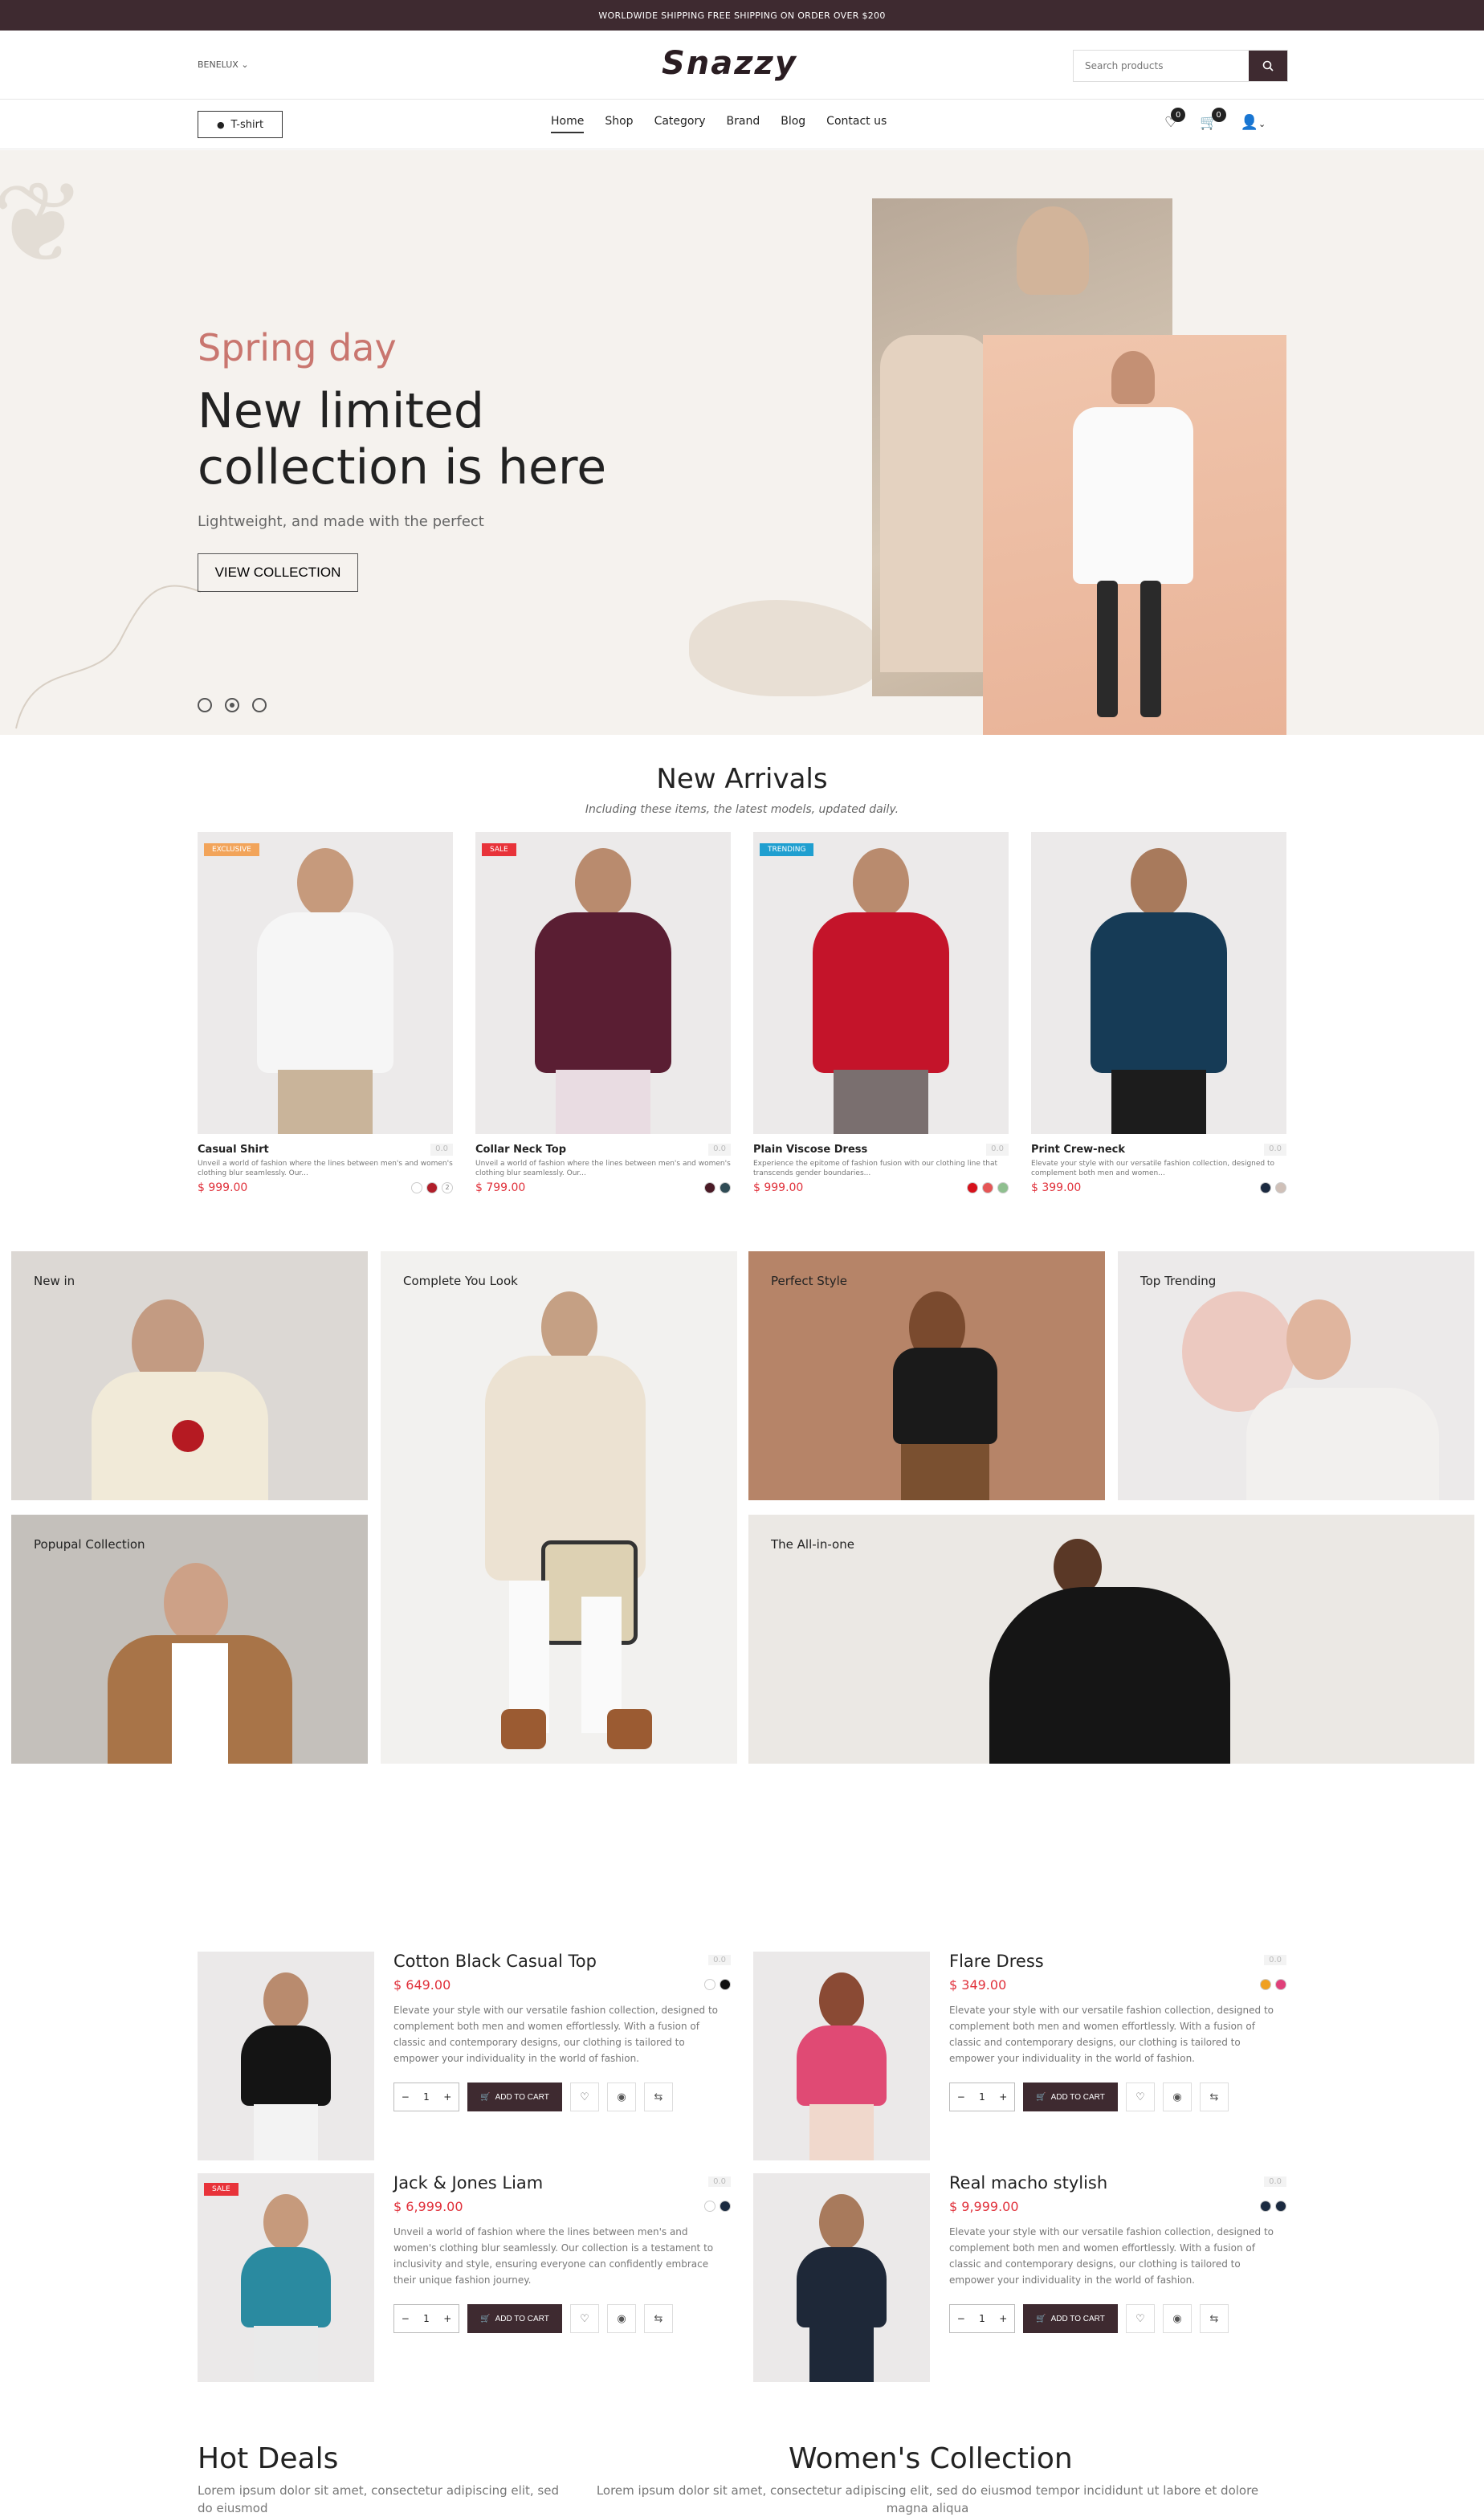  What do you see at coordinates (223, 64) in the screenshot?
I see `region-selector: BENELUX ⌄` at bounding box center [223, 64].